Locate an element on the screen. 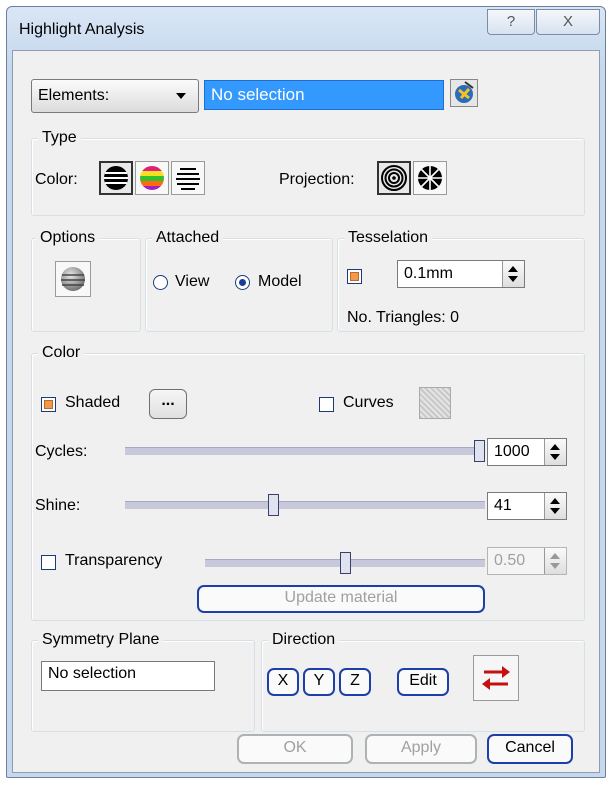 This screenshot has width=613, height=785. curves-label: Curves is located at coordinates (368, 402).